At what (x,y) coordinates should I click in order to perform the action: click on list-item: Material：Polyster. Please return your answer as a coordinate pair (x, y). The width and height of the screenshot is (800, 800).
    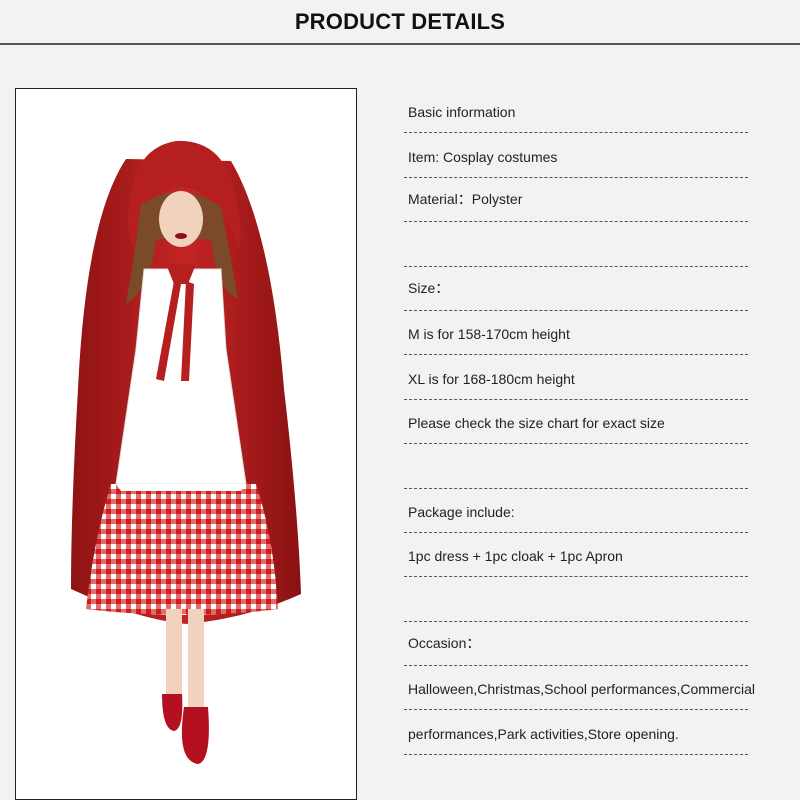
    Looking at the image, I should click on (576, 200).